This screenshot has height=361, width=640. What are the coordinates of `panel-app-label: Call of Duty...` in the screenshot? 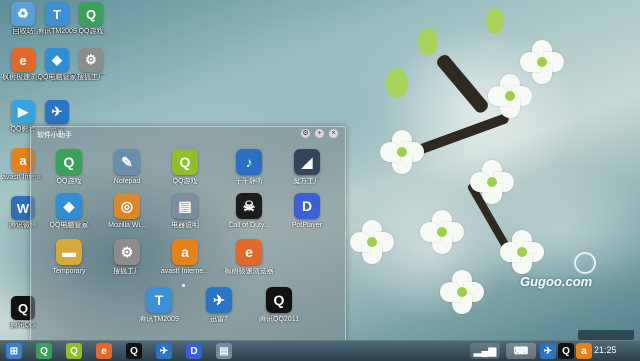 It's located at (249, 225).